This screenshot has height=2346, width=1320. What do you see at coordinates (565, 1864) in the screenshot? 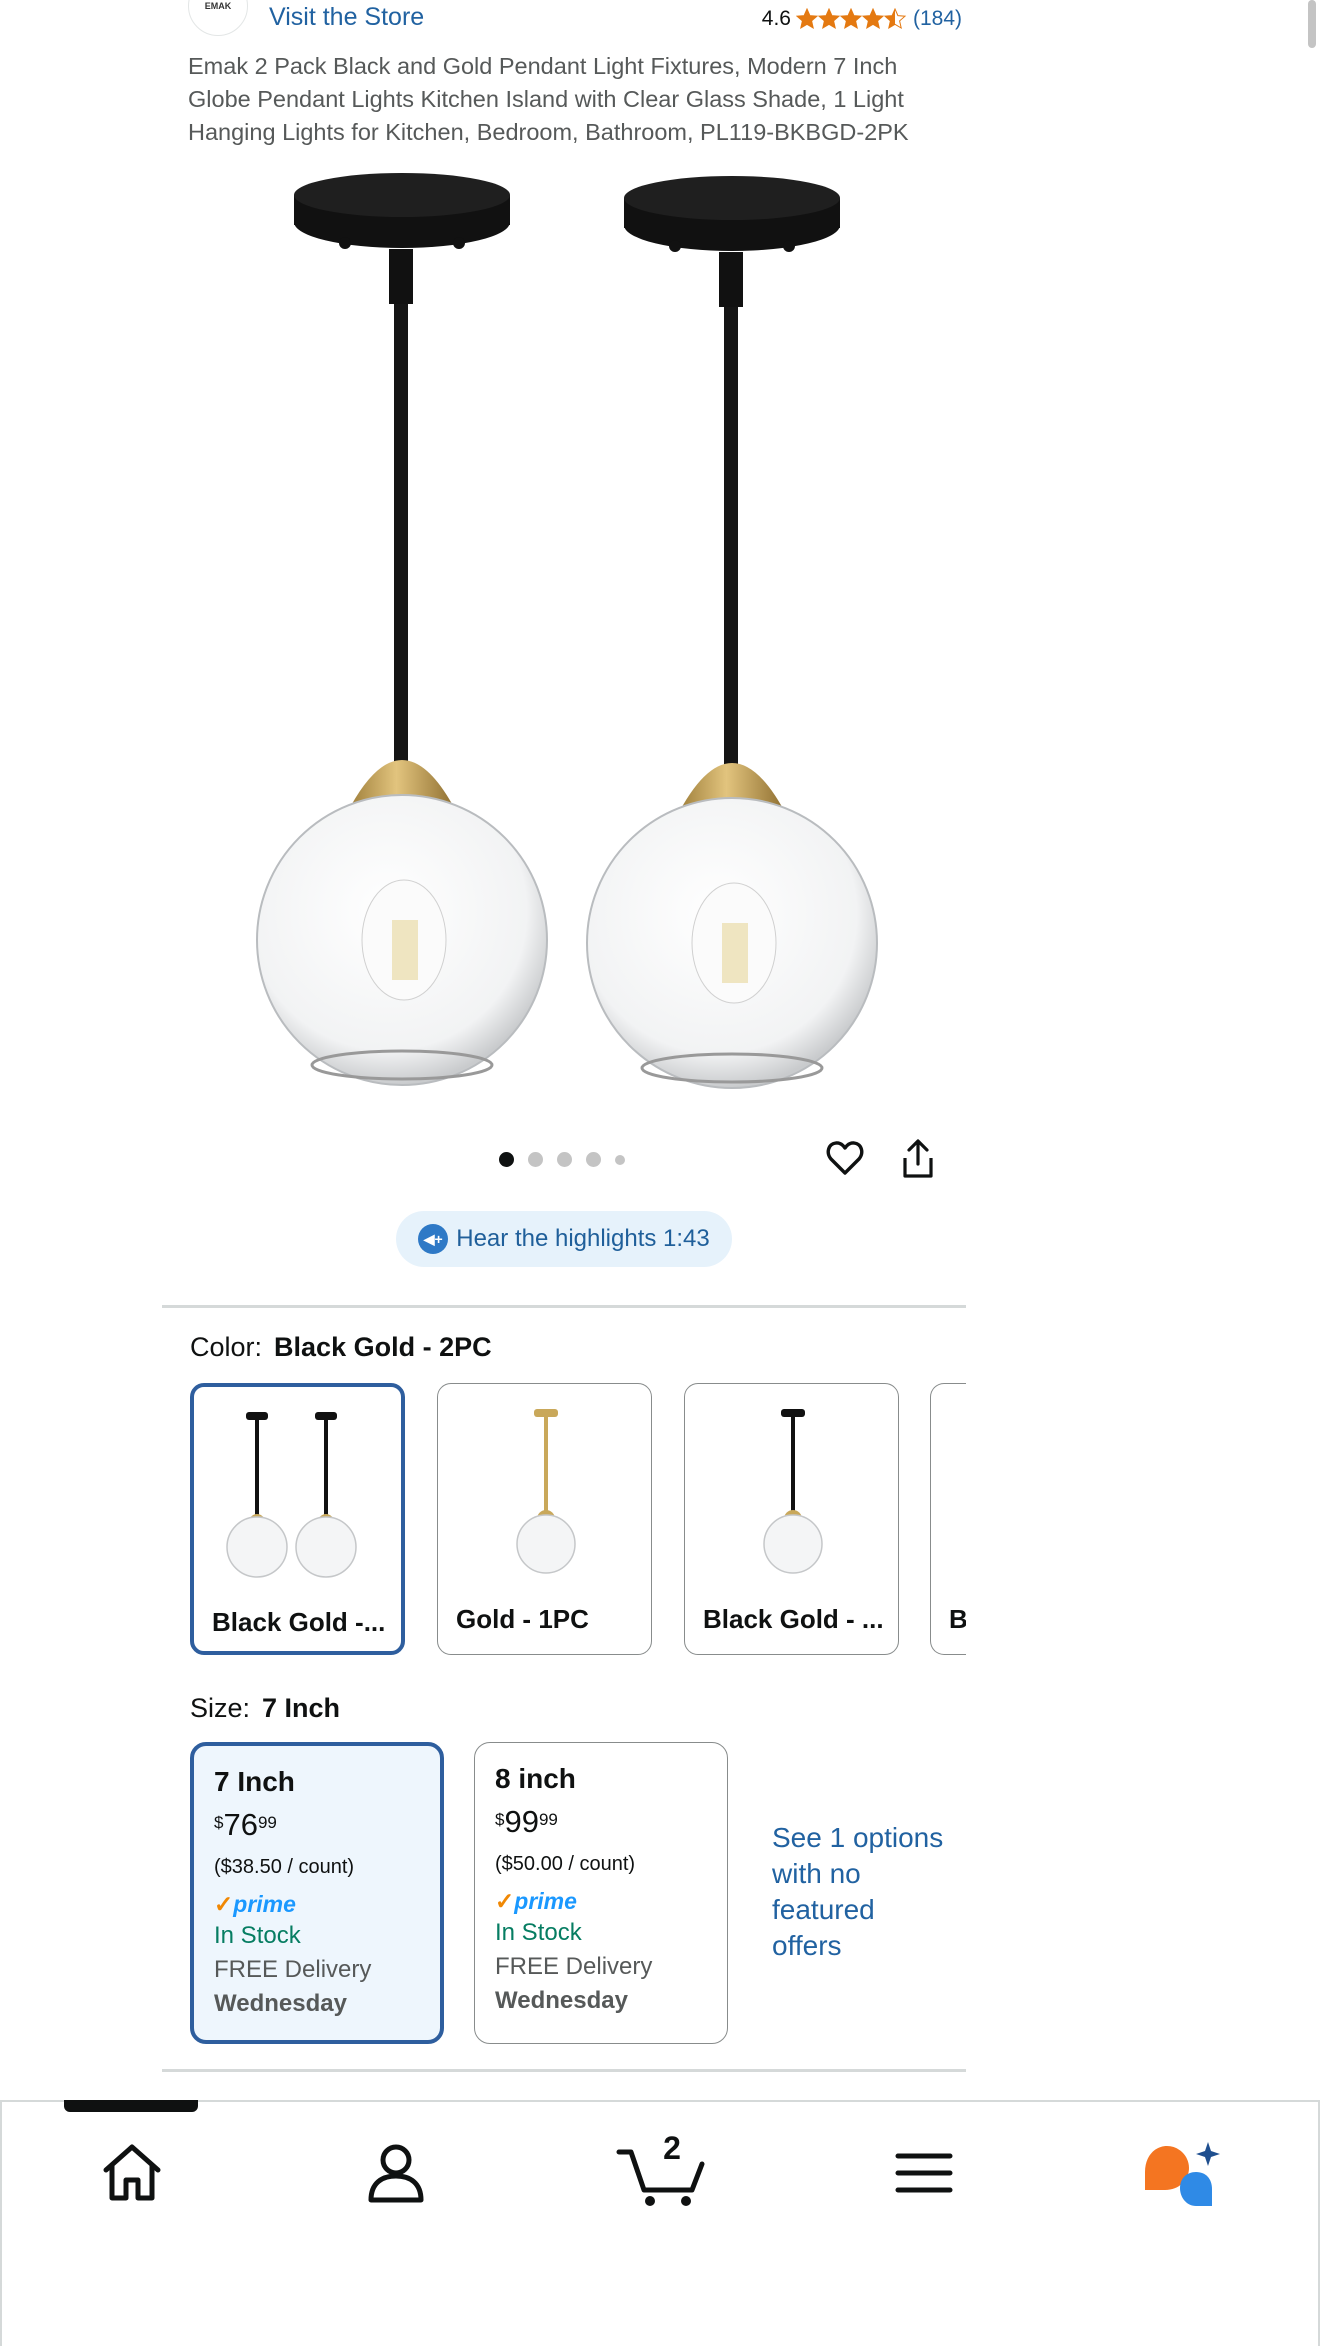
I see `unit-price: ($50.00 / count)` at bounding box center [565, 1864].